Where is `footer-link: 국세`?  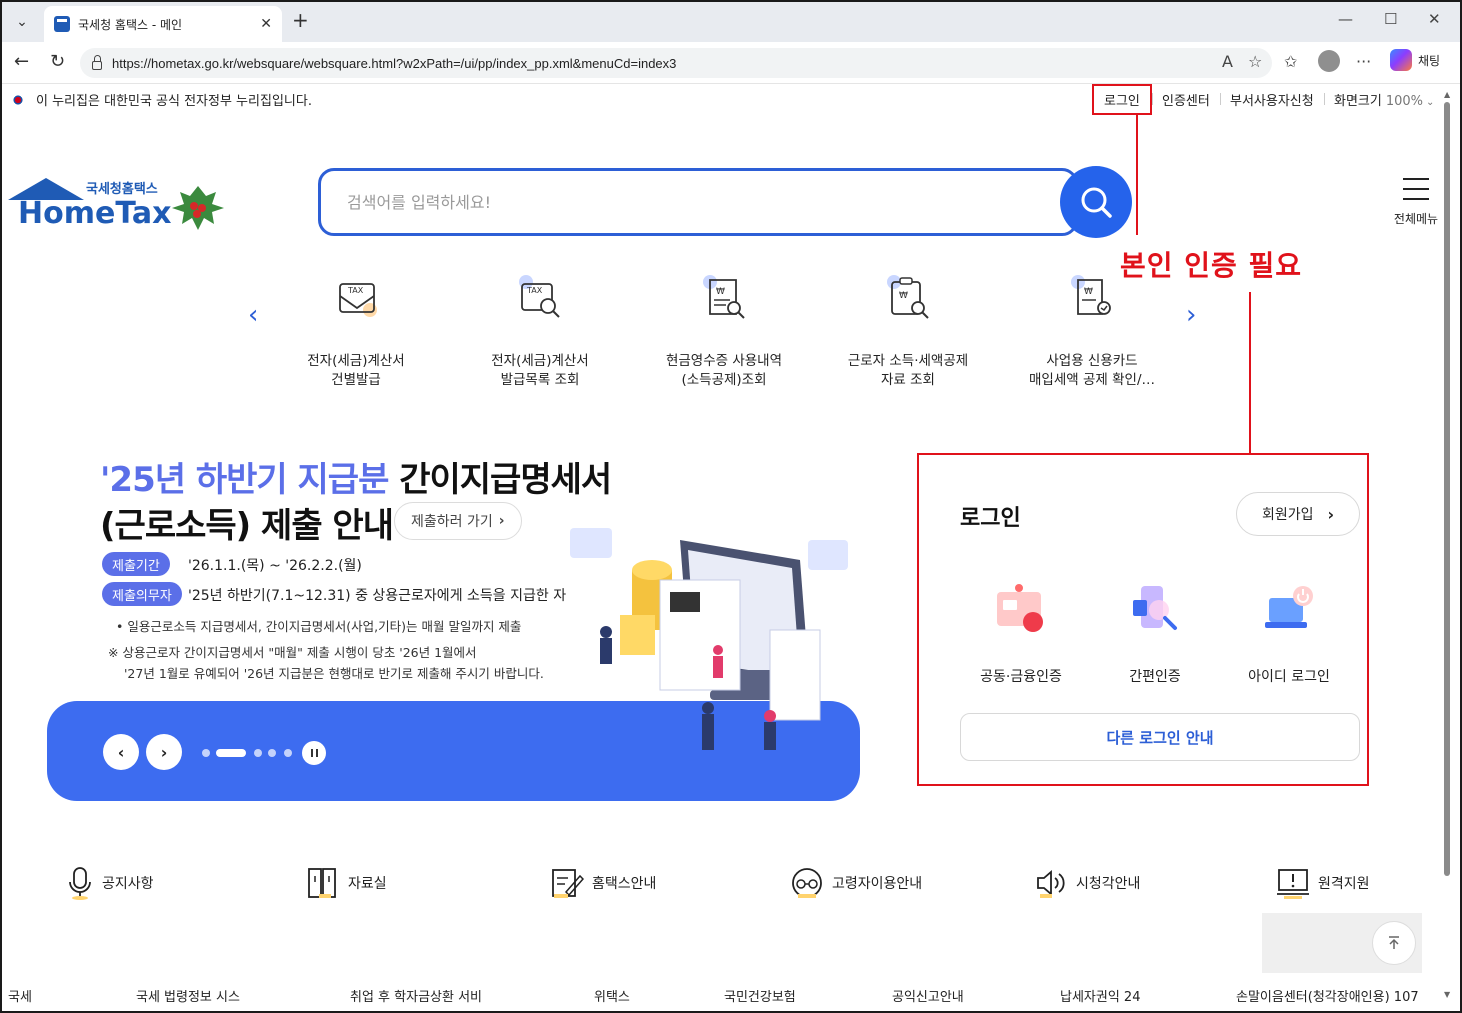 footer-link: 국세 is located at coordinates (20, 995).